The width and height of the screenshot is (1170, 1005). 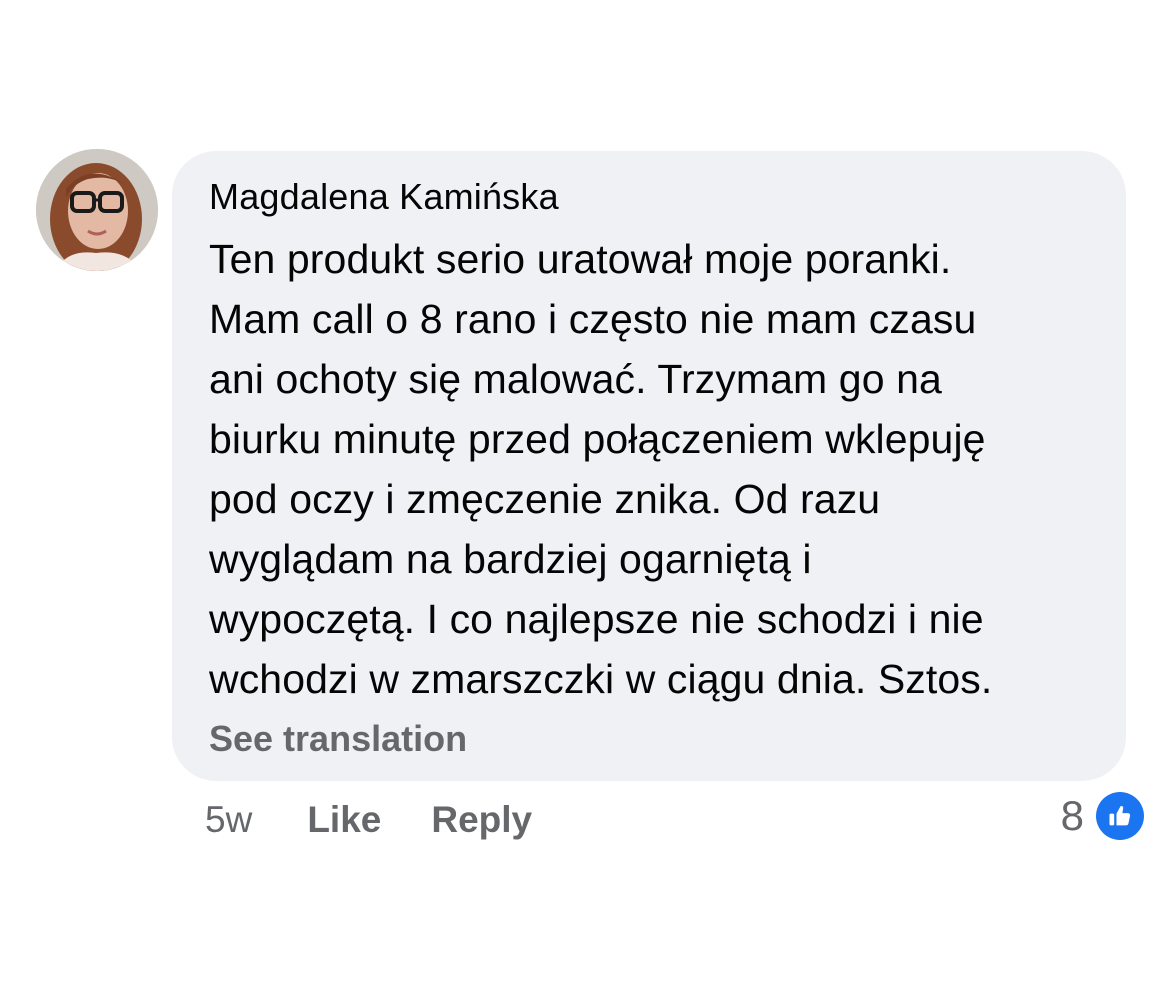 I want to click on reply-button: Reply, so click(x=481, y=820).